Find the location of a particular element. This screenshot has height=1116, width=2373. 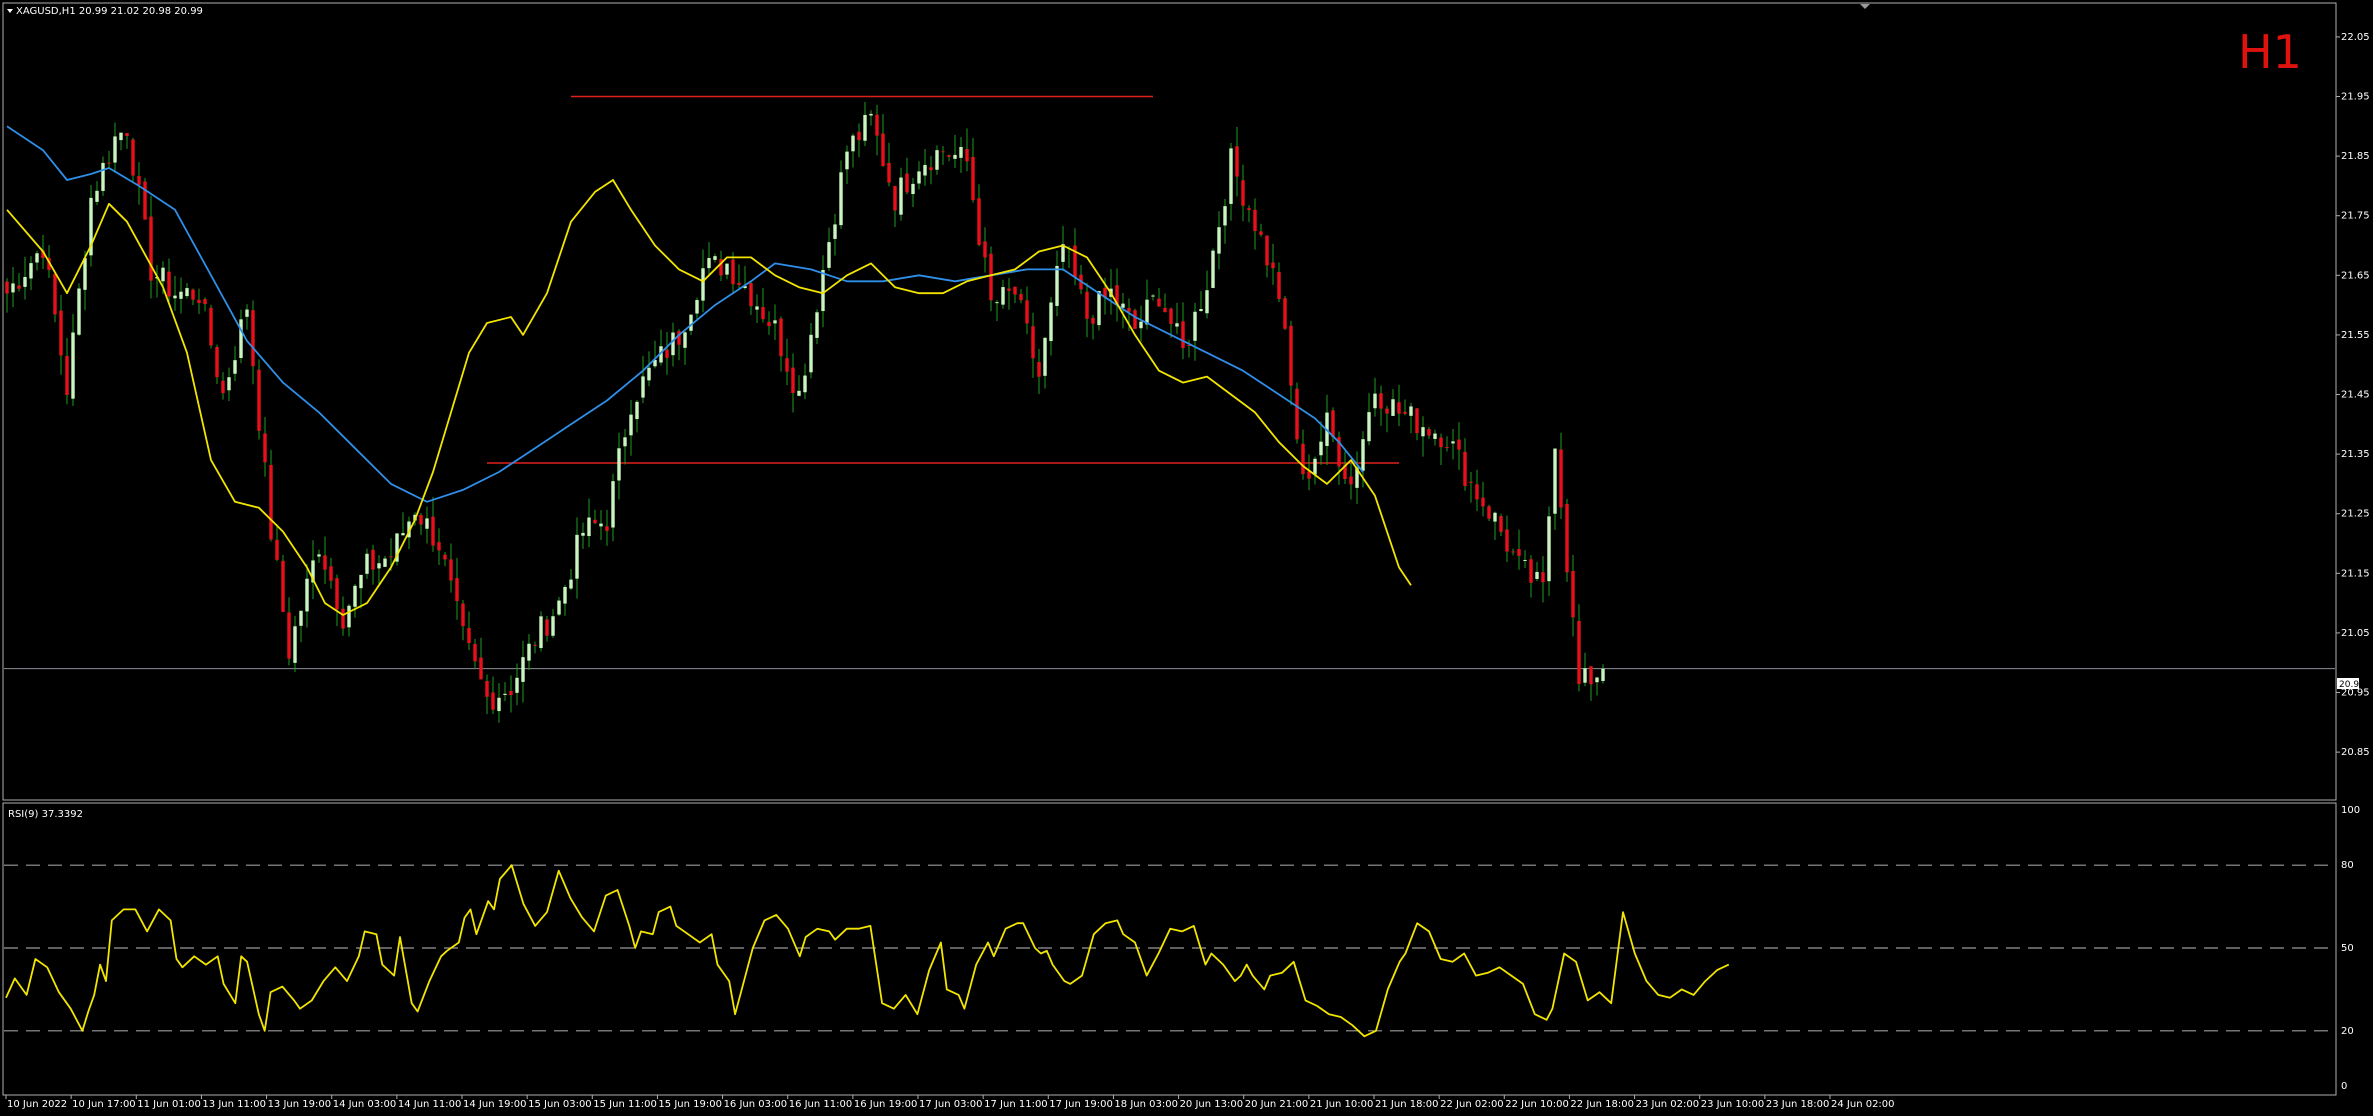

time-tick-label: 22 Jun 18:00 is located at coordinates (1602, 1104).